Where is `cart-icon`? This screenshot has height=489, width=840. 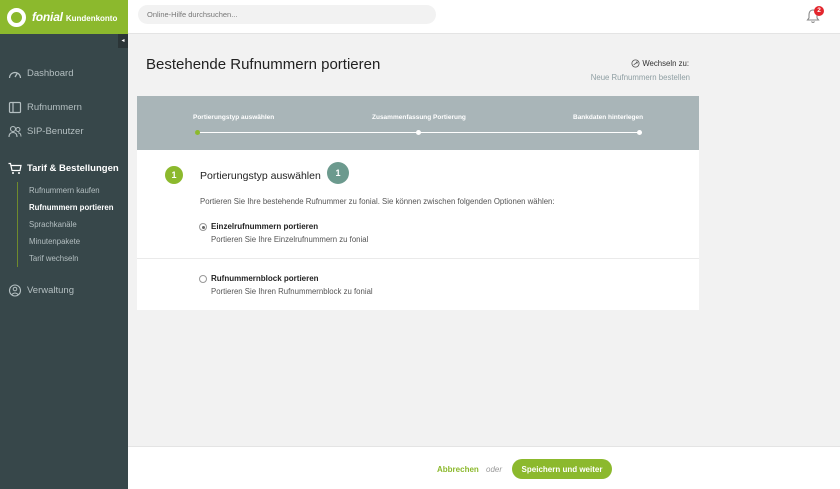
cart-icon is located at coordinates (15, 168).